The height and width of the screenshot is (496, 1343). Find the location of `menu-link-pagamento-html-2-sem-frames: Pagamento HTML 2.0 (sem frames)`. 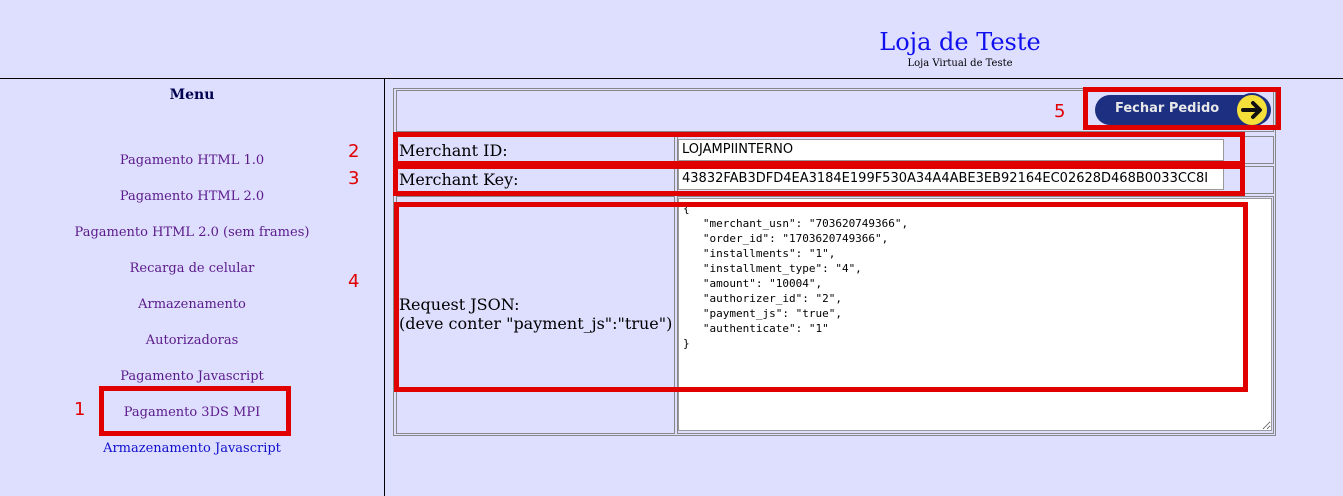

menu-link-pagamento-html-2-sem-frames: Pagamento HTML 2.0 (sem frames) is located at coordinates (192, 232).